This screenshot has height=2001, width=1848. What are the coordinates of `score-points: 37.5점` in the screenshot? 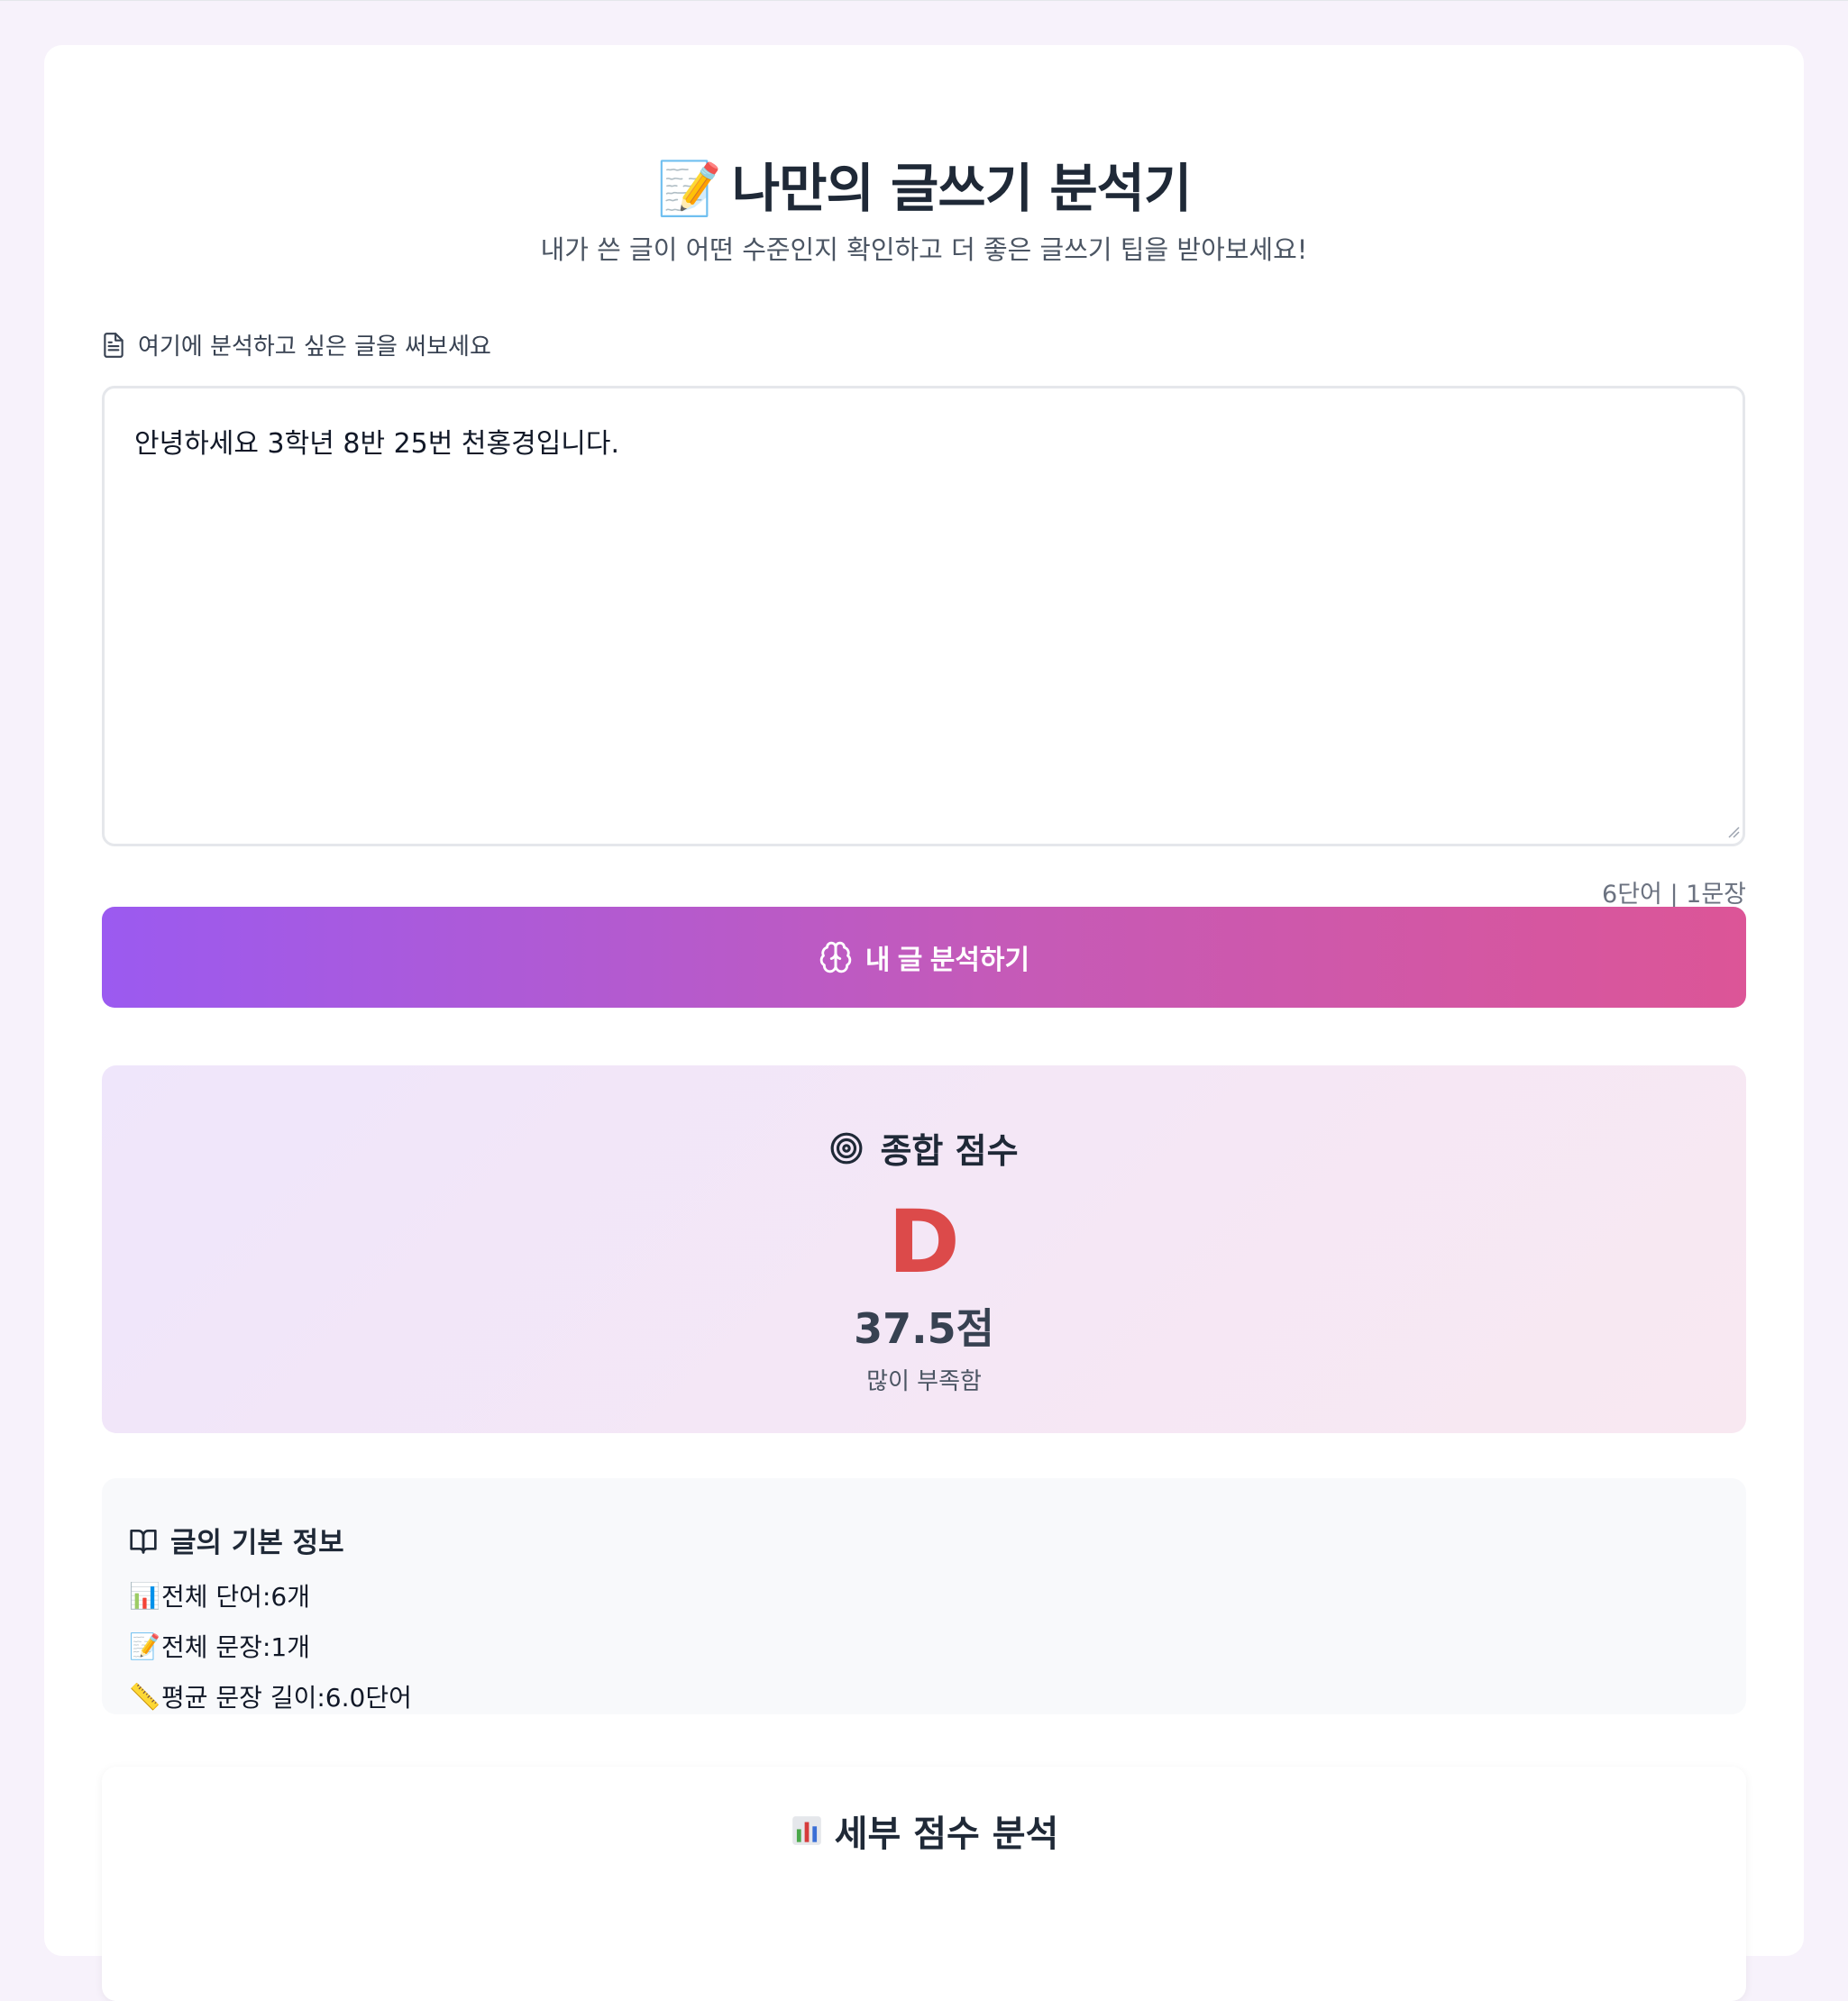 It's located at (924, 1328).